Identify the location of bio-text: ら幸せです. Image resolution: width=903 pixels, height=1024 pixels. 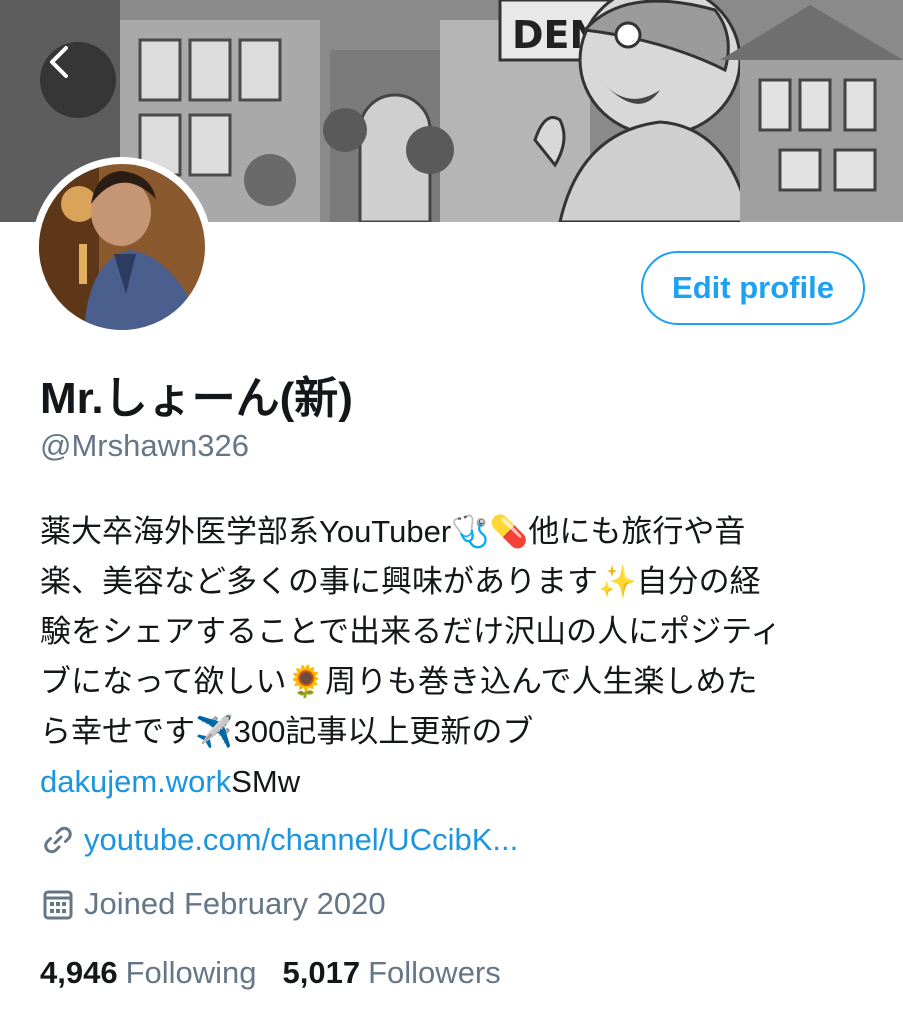
(117, 731).